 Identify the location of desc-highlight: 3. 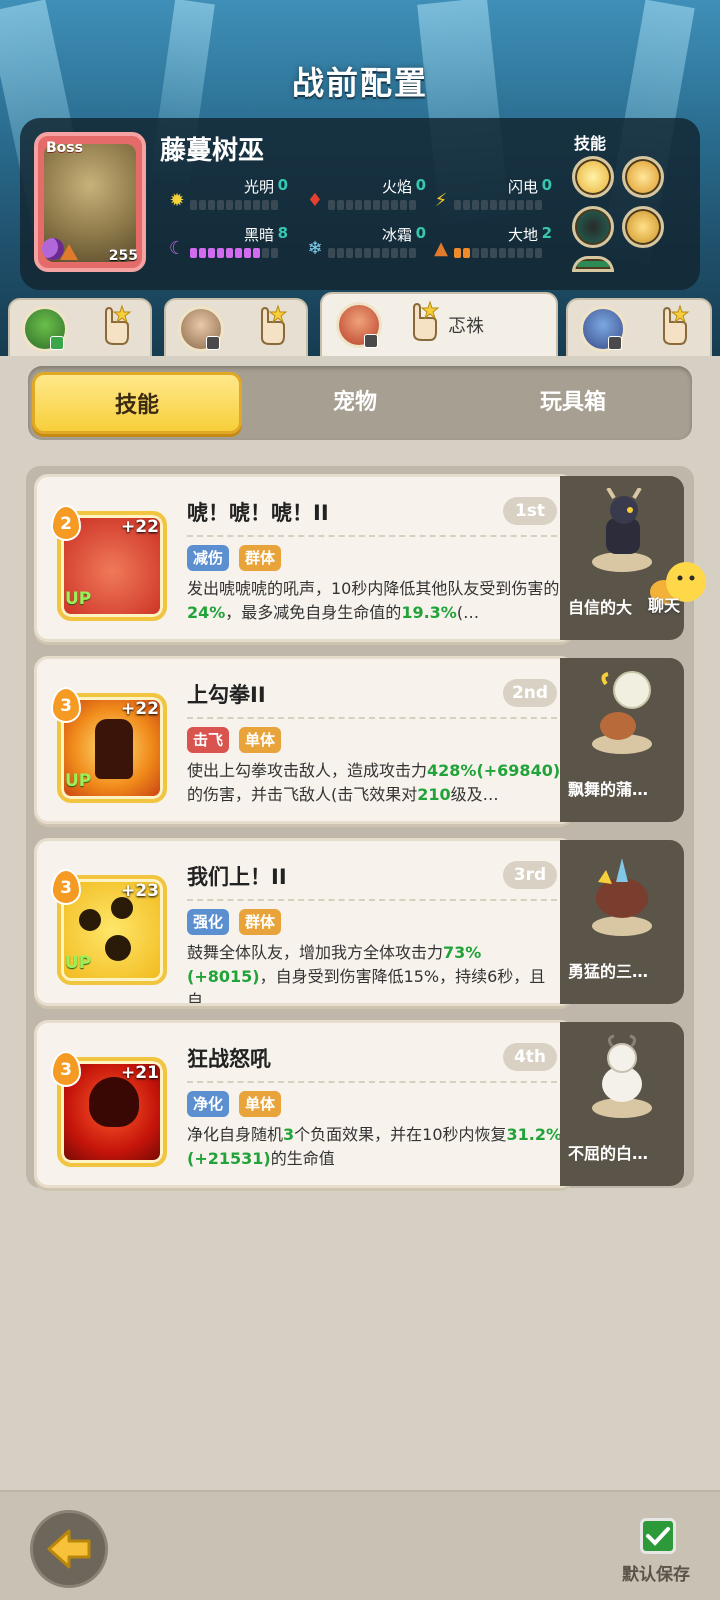
(289, 1134).